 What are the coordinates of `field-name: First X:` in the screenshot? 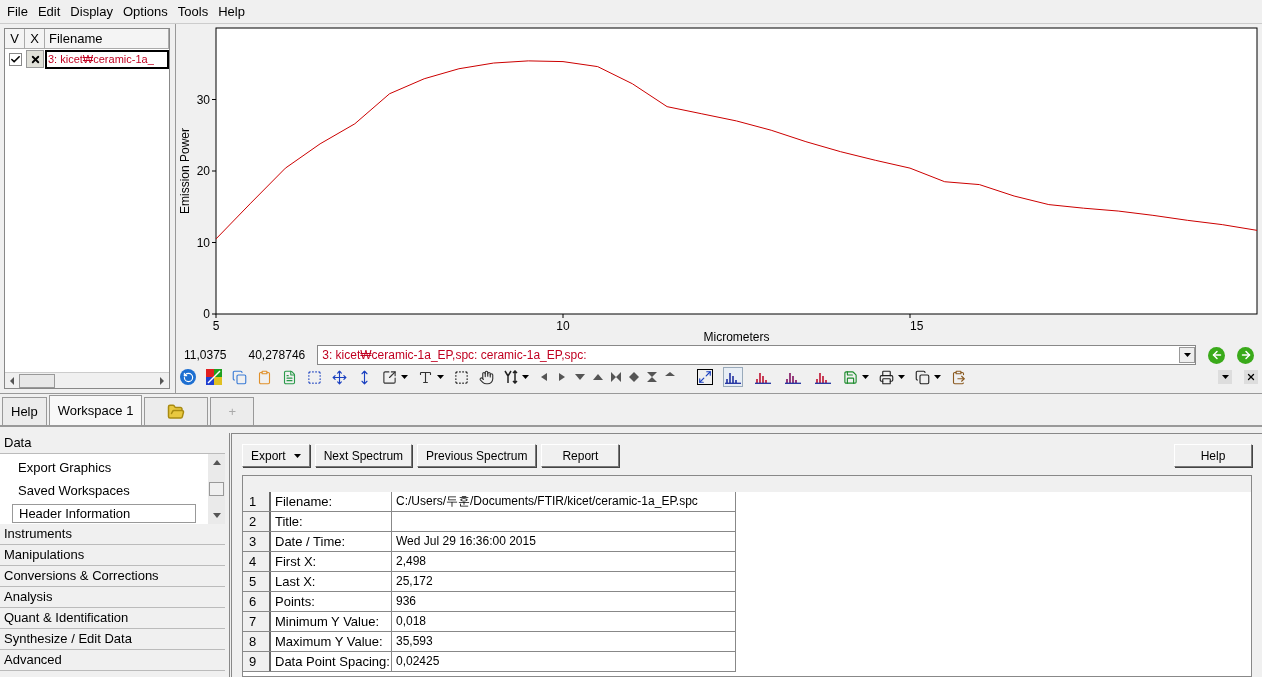 It's located at (331, 561).